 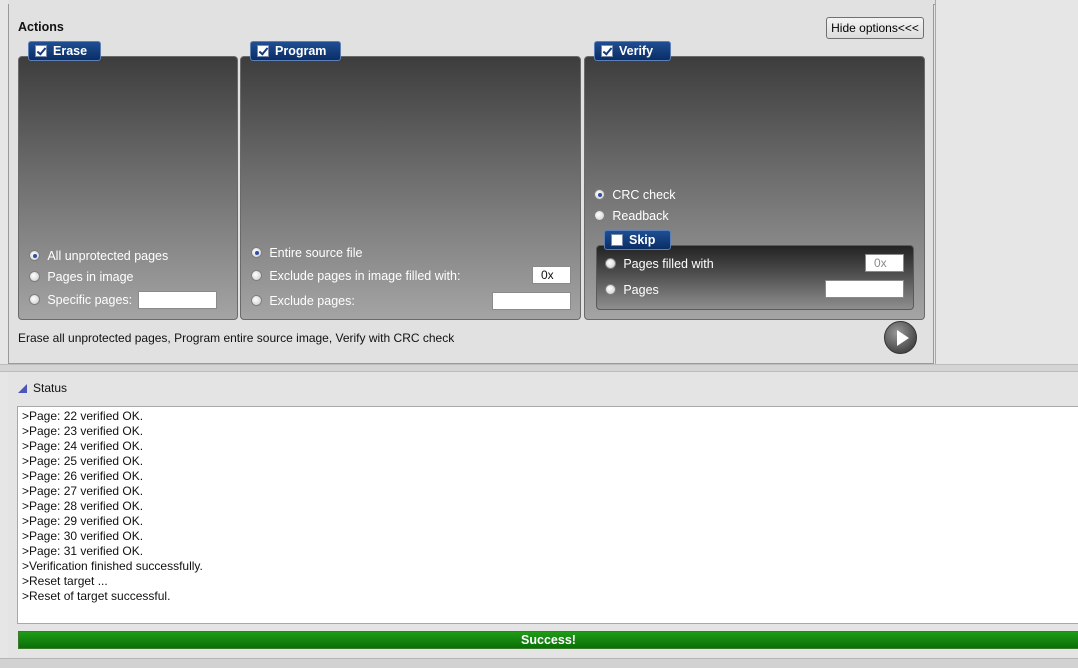 I want to click on program-tab: Program, so click(x=295, y=51).